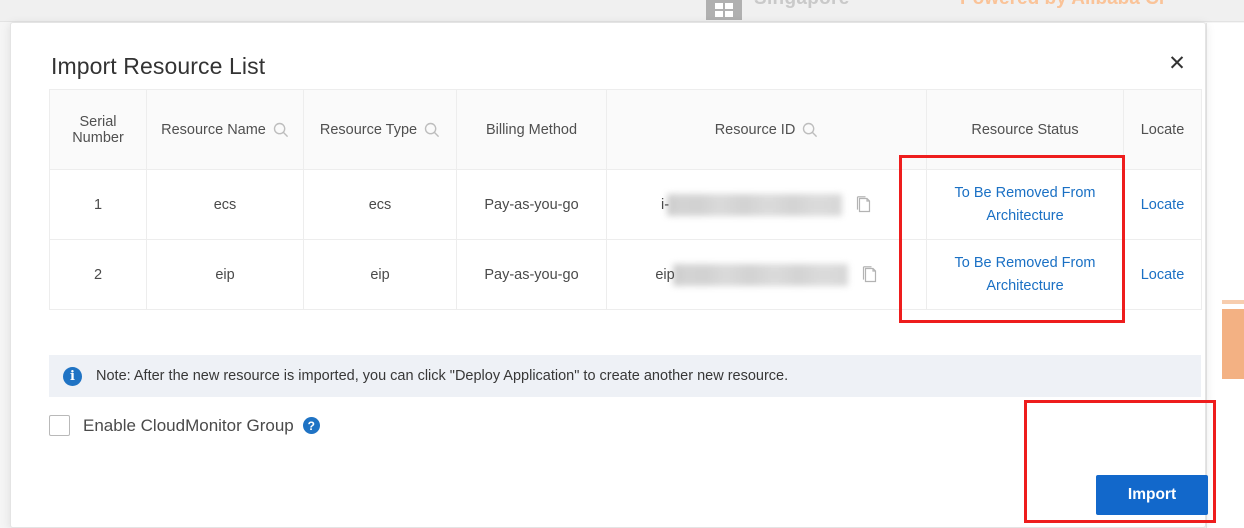  What do you see at coordinates (98, 274) in the screenshot?
I see `cell-serial-number: 2` at bounding box center [98, 274].